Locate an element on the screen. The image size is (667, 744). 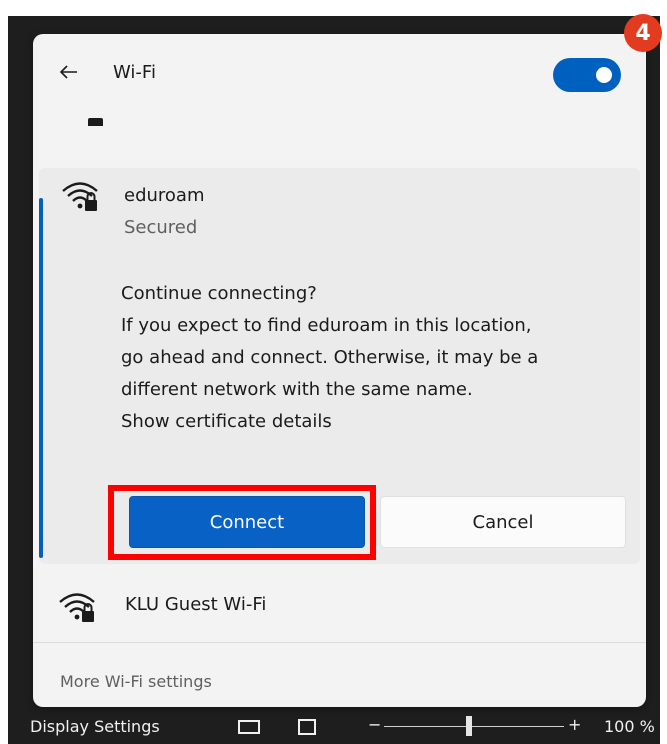
page-title: Wi-Fi is located at coordinates (134, 72).